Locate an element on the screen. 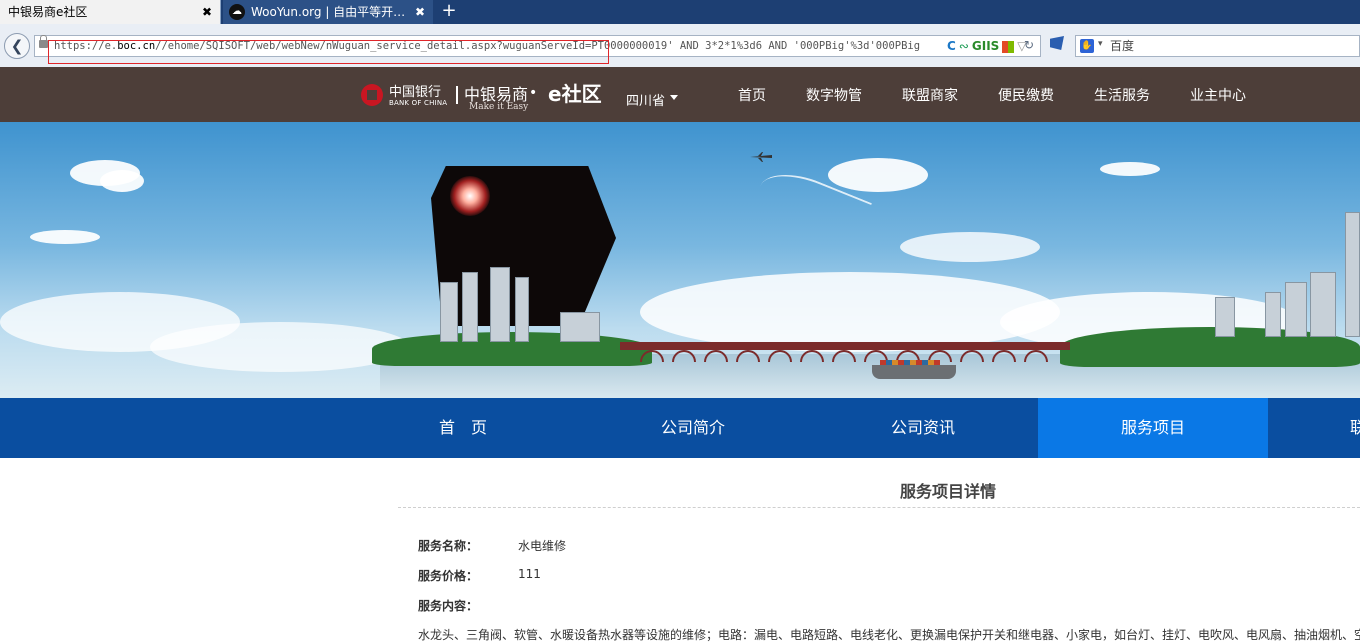  top-nav-home: 首页 is located at coordinates (752, 95).